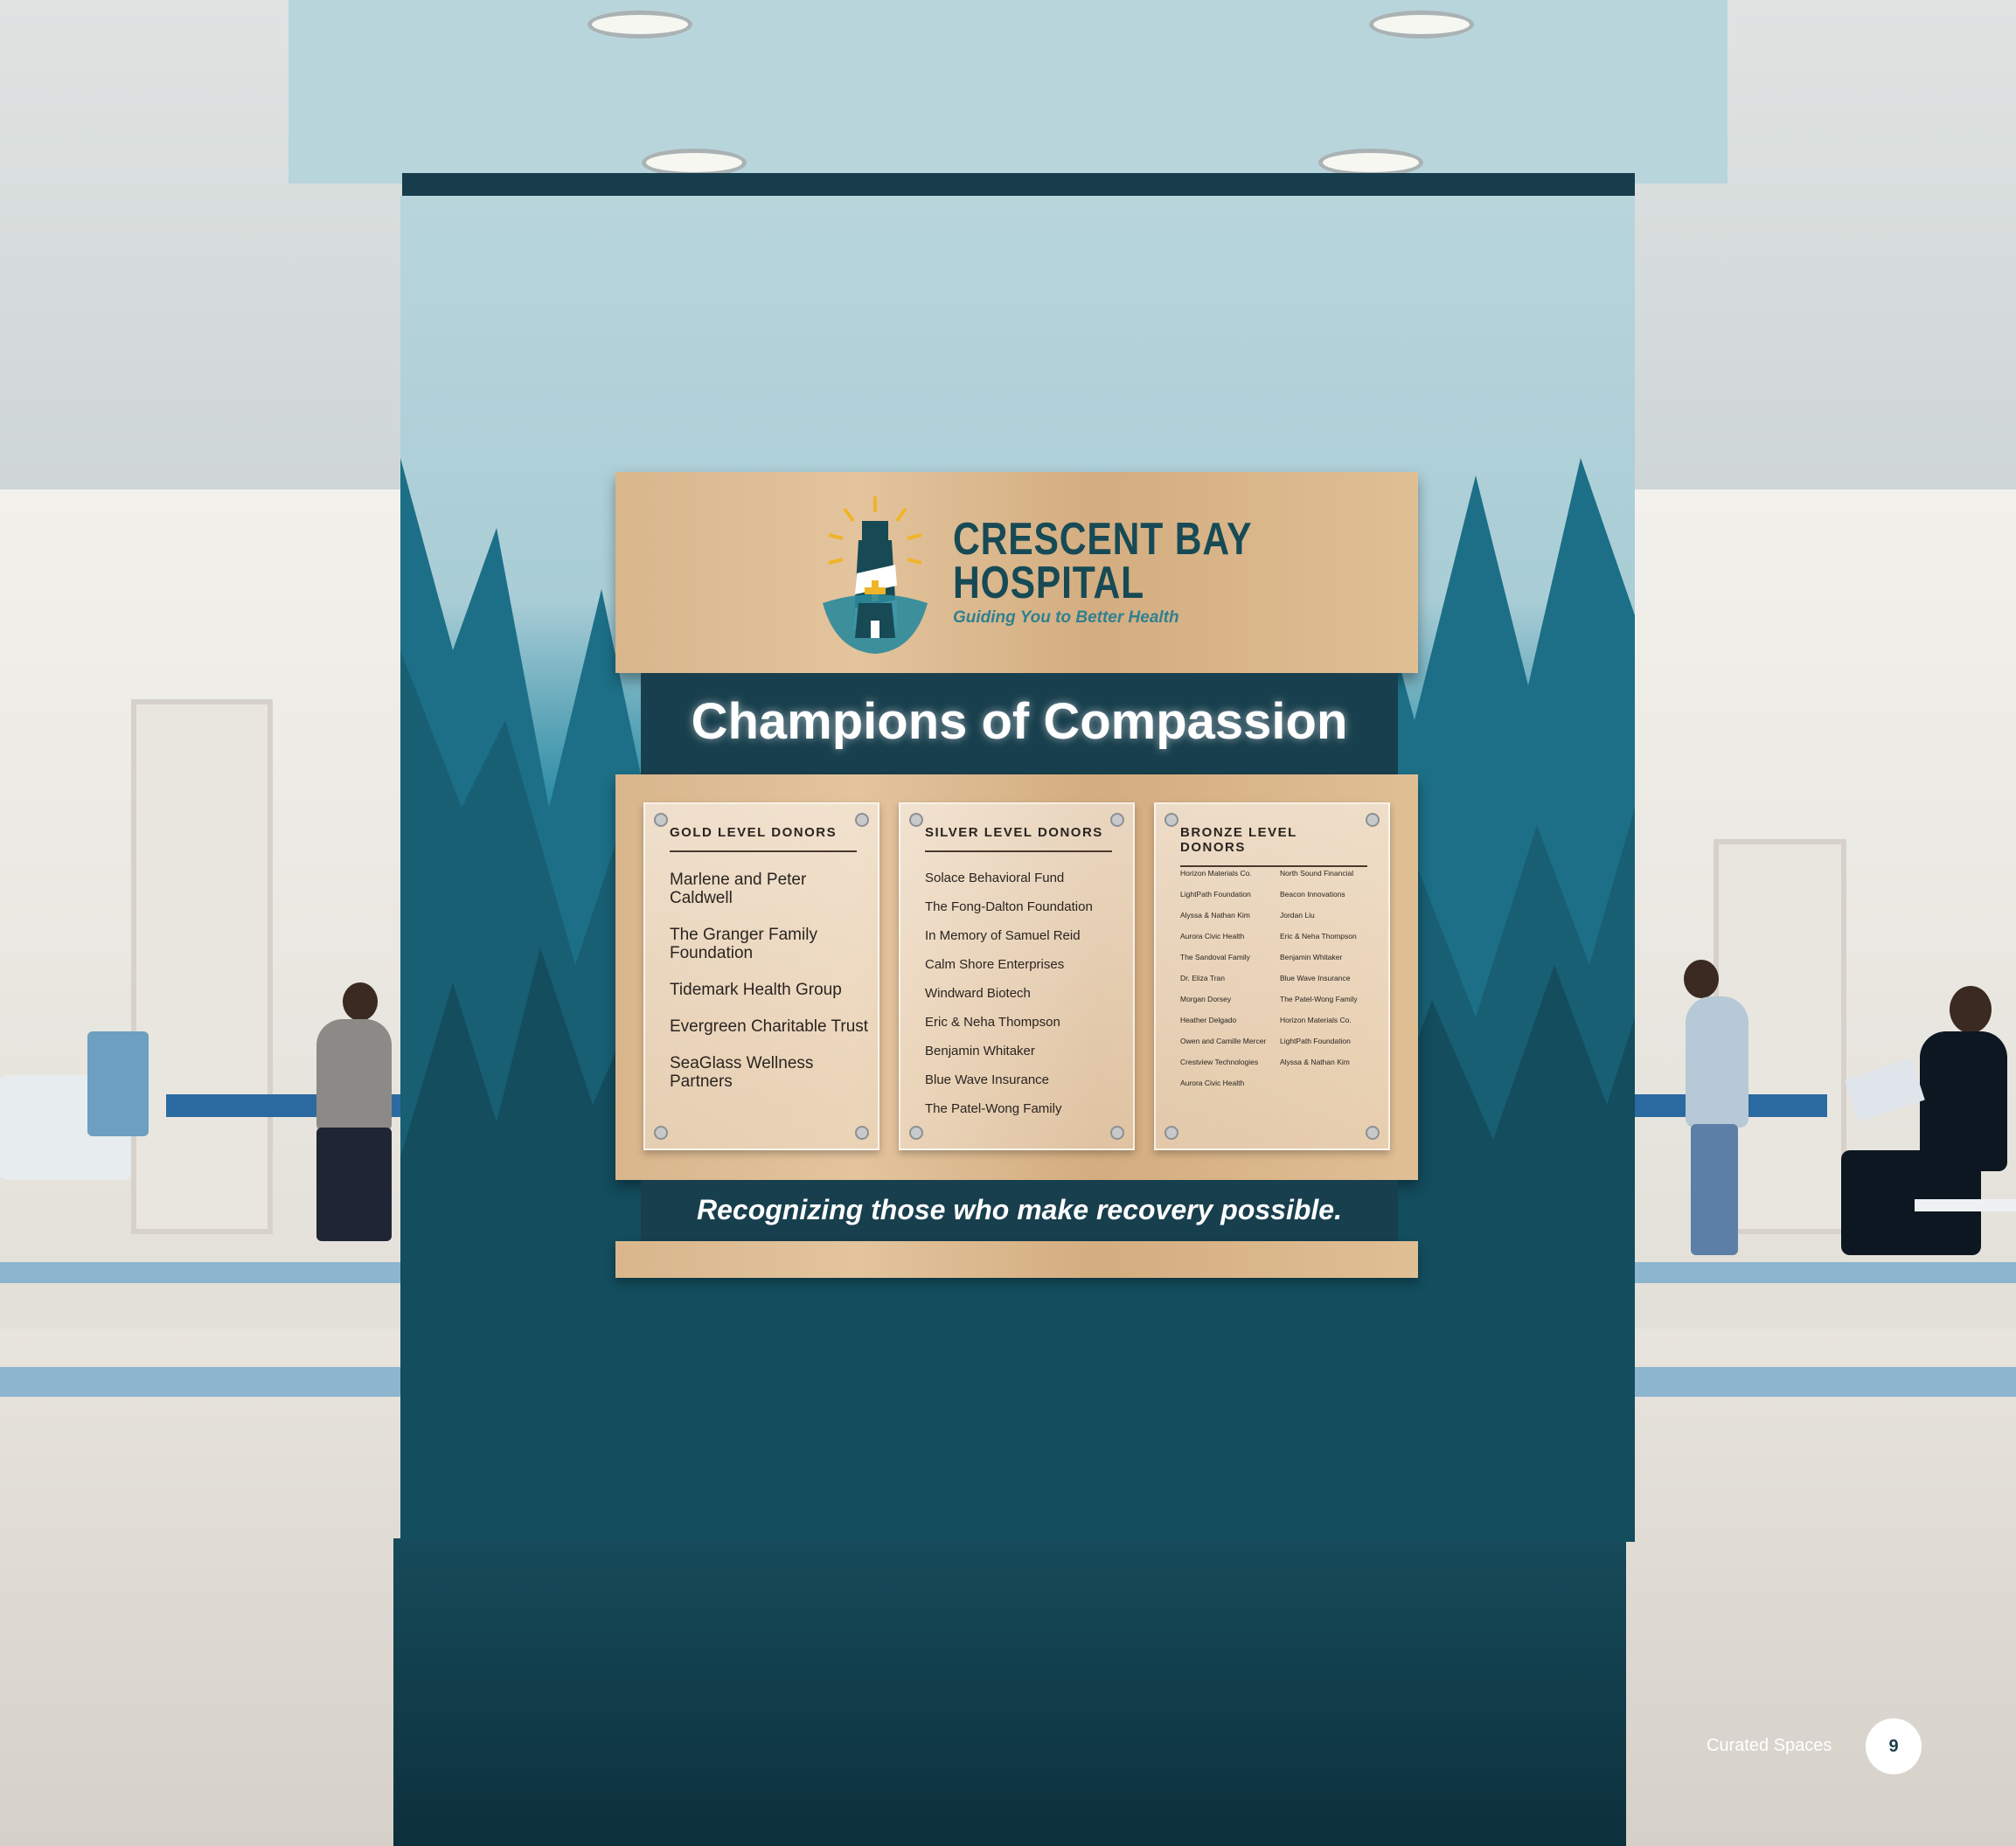 The image size is (2016, 1846). What do you see at coordinates (1219, 1062) in the screenshot?
I see `list-item: Crestview Technologies` at bounding box center [1219, 1062].